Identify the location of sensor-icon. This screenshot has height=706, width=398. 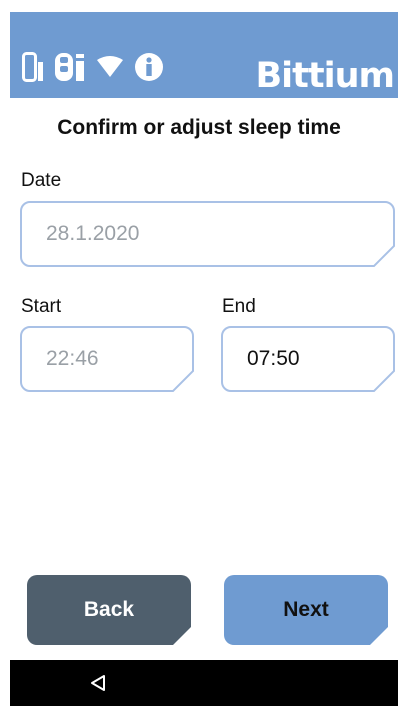
(70, 69).